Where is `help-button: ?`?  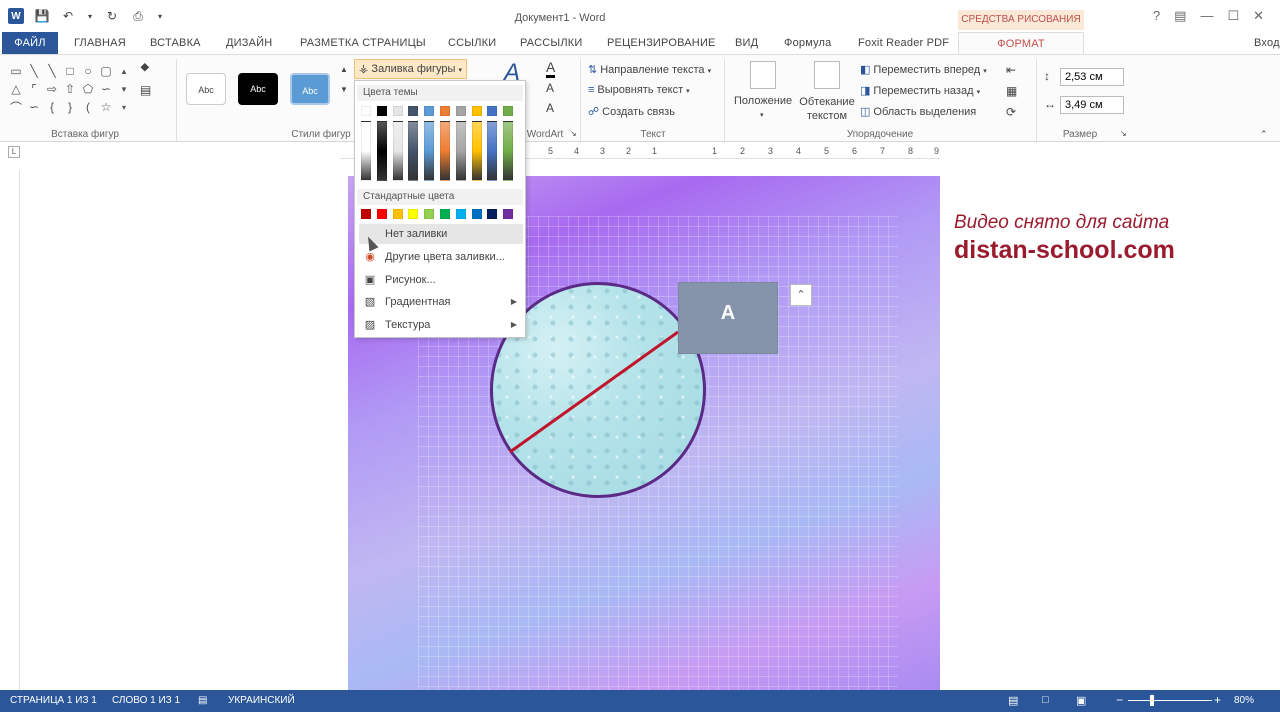
help-button: ? is located at coordinates (1156, 16).